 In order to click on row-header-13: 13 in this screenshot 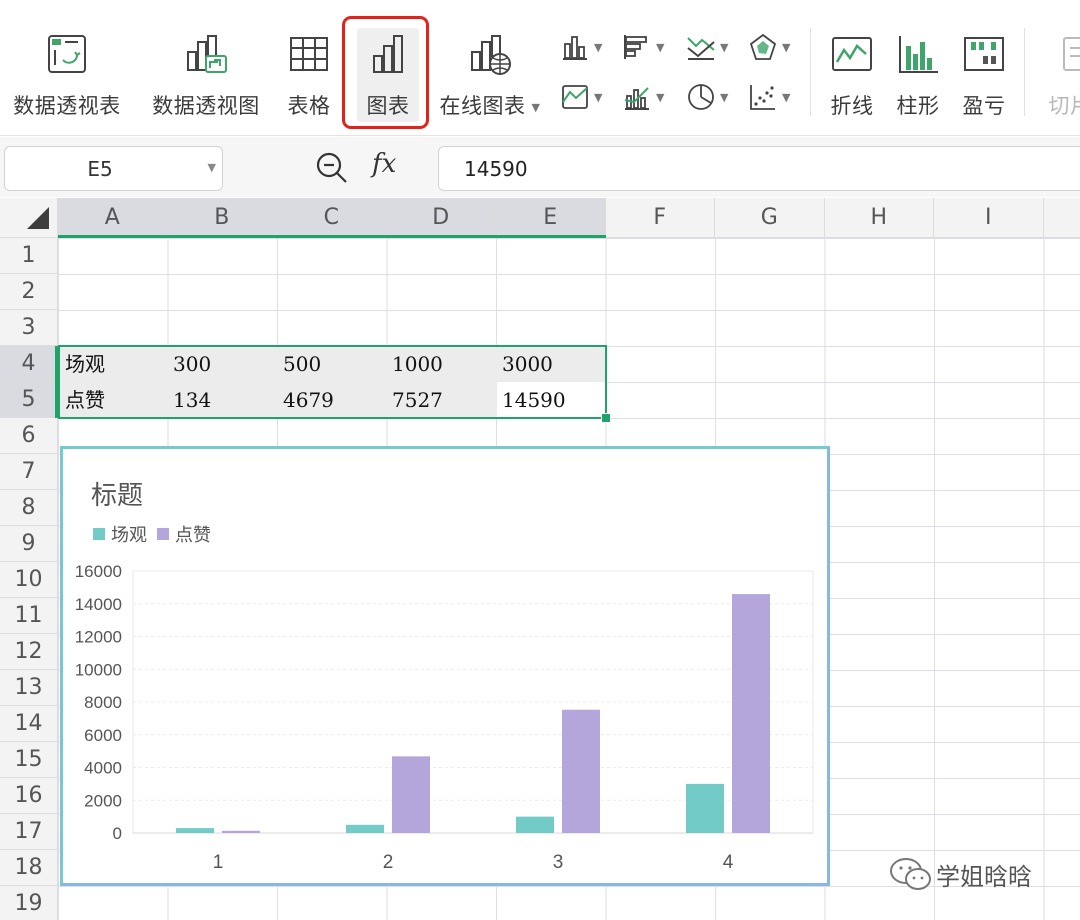, I will do `click(28, 688)`.